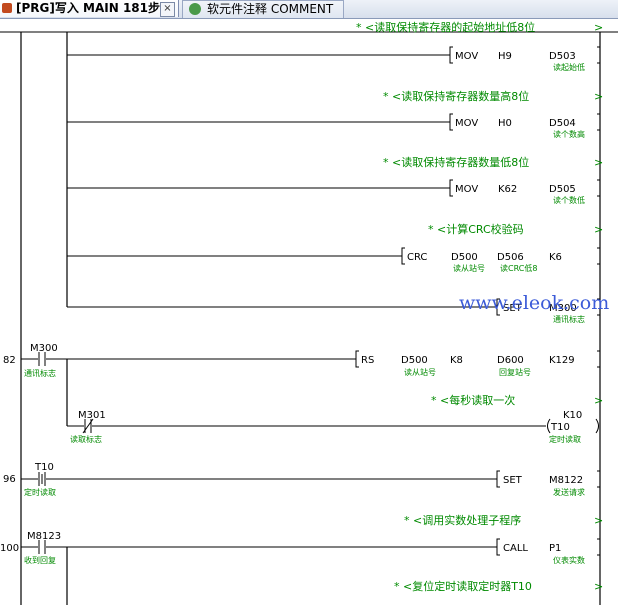  Describe the element at coordinates (367, 360) in the screenshot. I see `instruction-mnemonic: RS` at that location.